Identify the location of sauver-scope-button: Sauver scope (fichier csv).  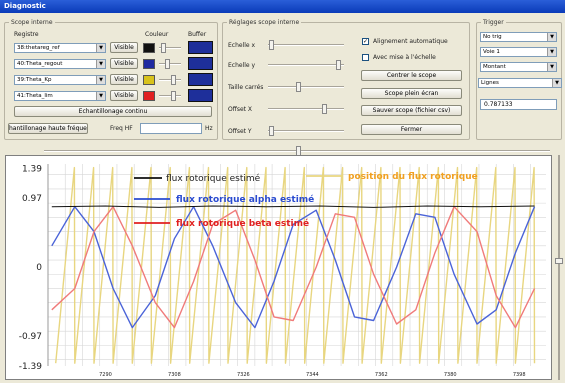
(411, 110).